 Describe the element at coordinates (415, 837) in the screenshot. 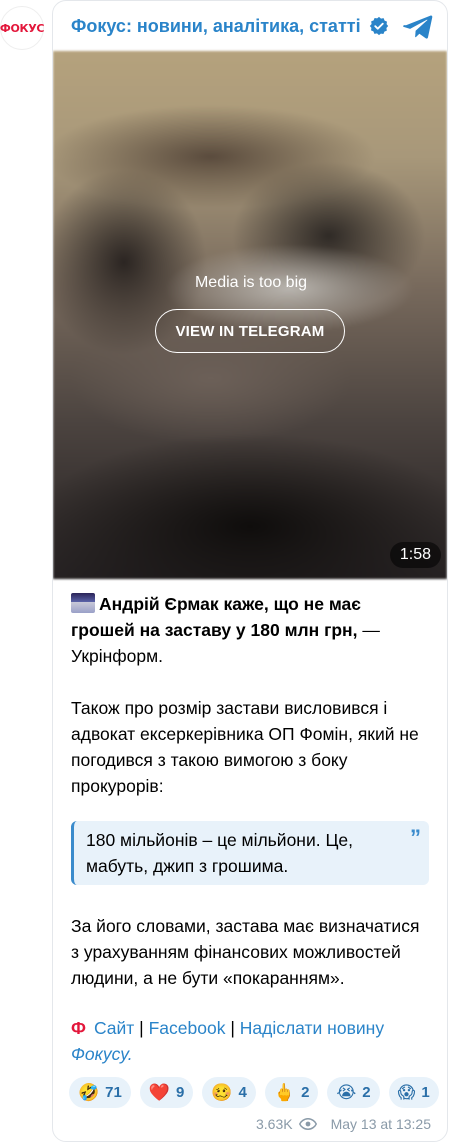

I see `quote-mark-icon: ”` at that location.